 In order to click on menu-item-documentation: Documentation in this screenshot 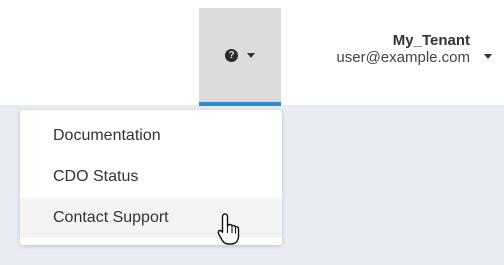, I will do `click(151, 136)`.